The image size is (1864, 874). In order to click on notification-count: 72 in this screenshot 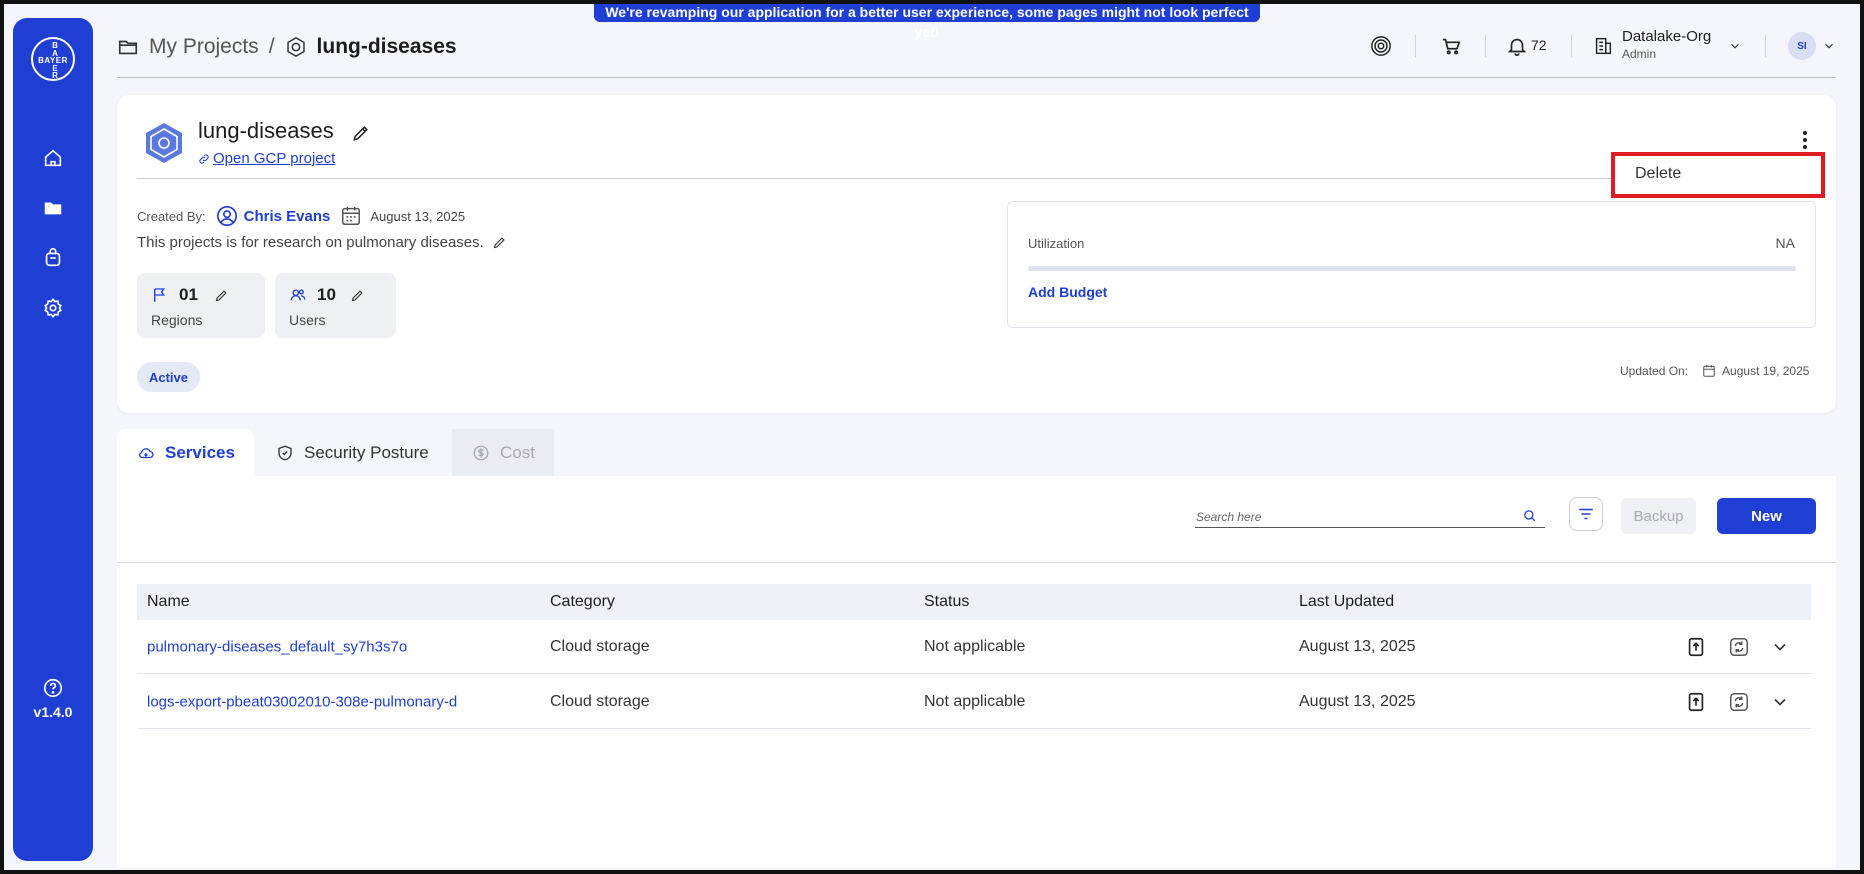, I will do `click(1539, 45)`.